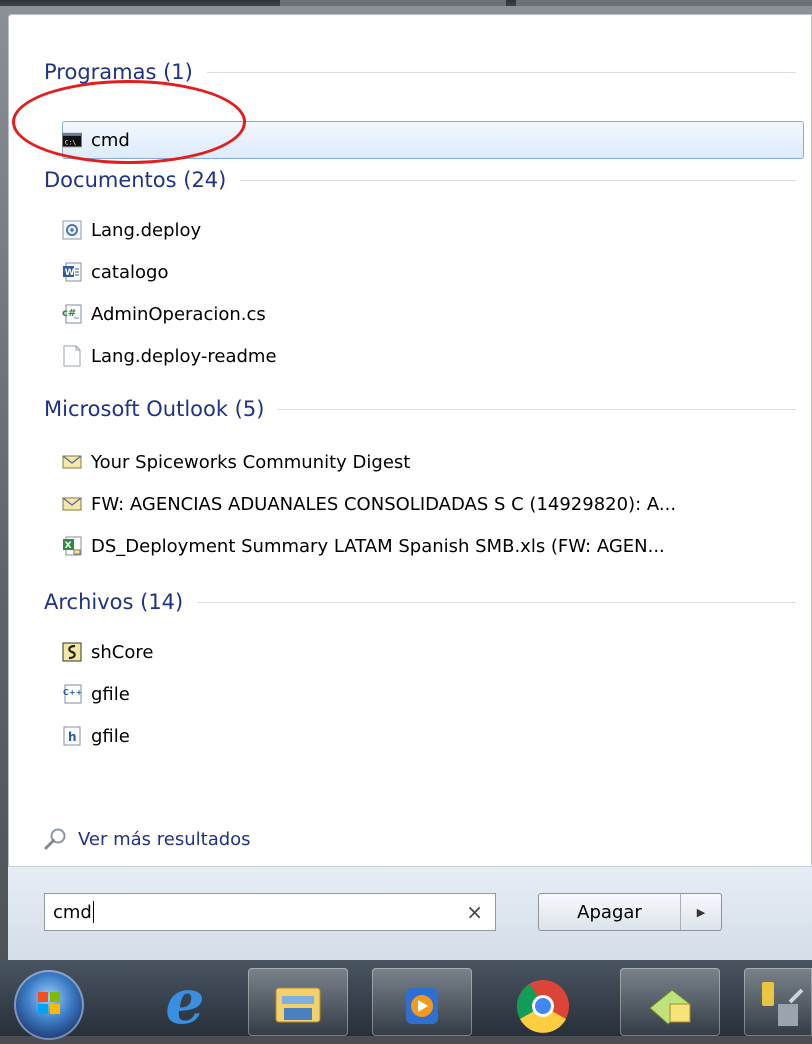 The image size is (812, 1044). What do you see at coordinates (164, 839) in the screenshot?
I see `see-more-label: Ver más resultados` at bounding box center [164, 839].